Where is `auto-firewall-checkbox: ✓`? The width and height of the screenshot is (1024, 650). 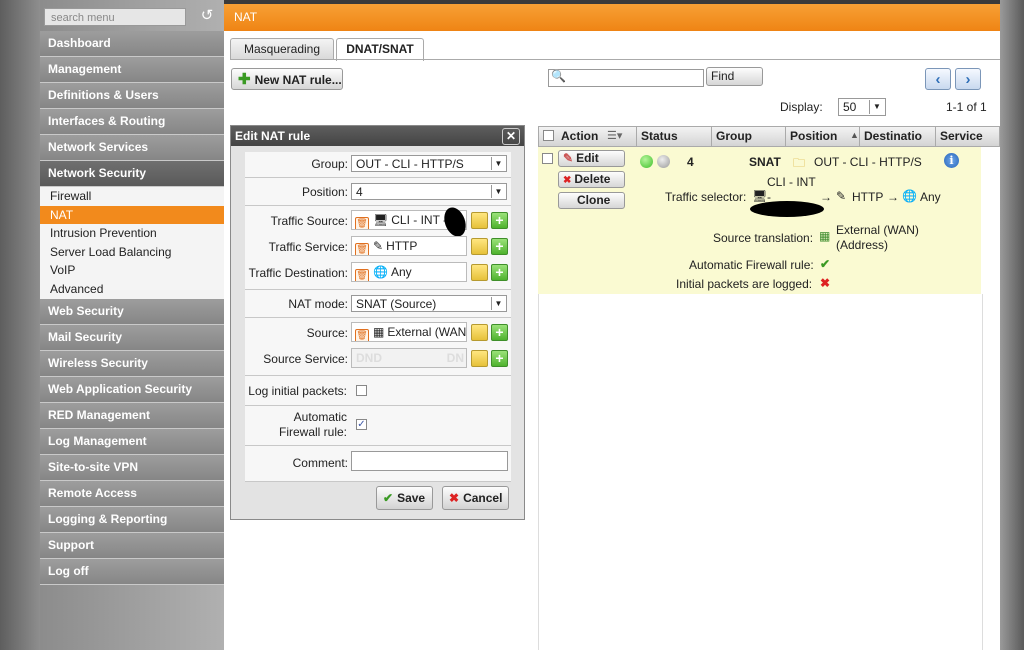
auto-firewall-checkbox: ✓ is located at coordinates (361, 424).